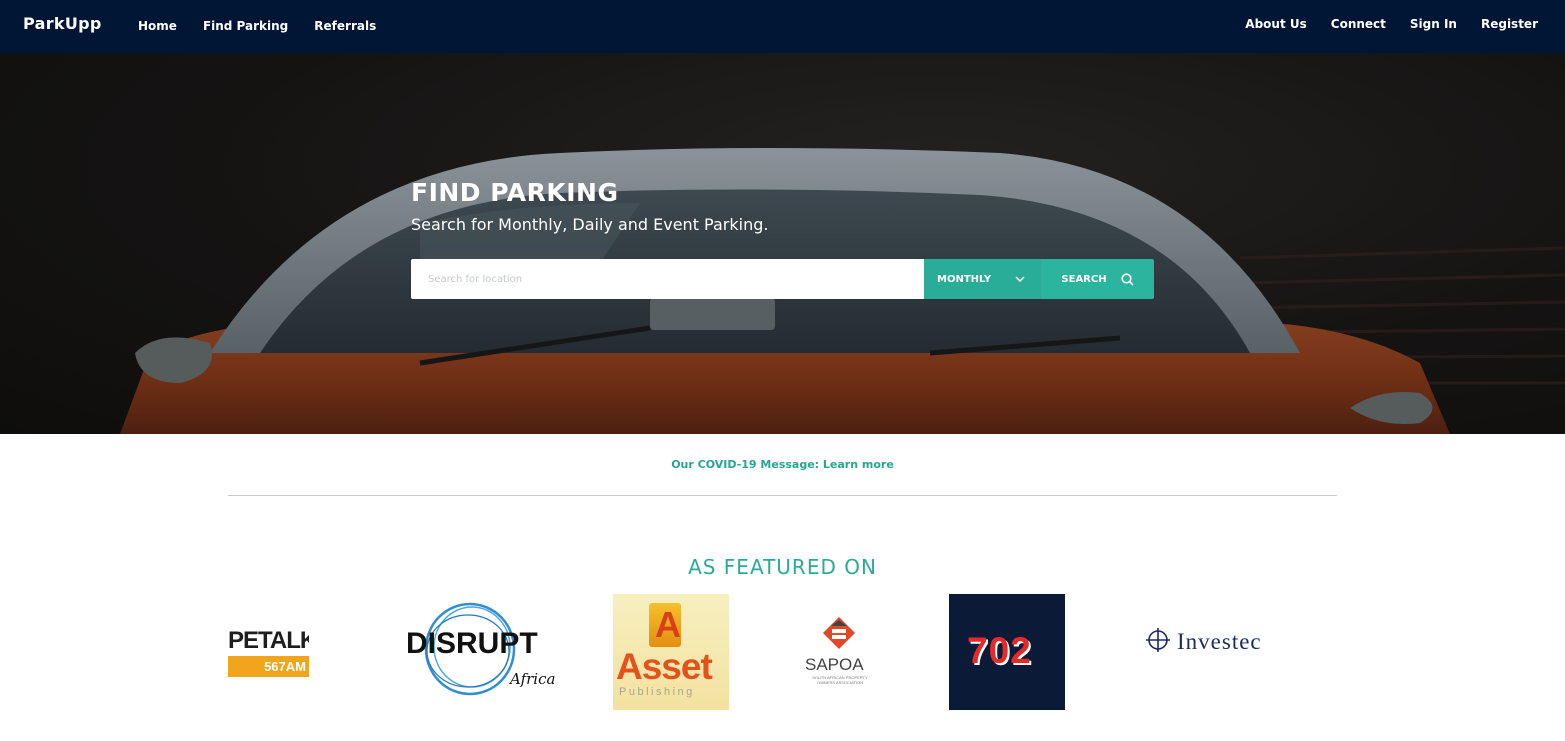 The height and width of the screenshot is (741, 1565). I want to click on parkupp-logo: ParkUpp, so click(62, 23).